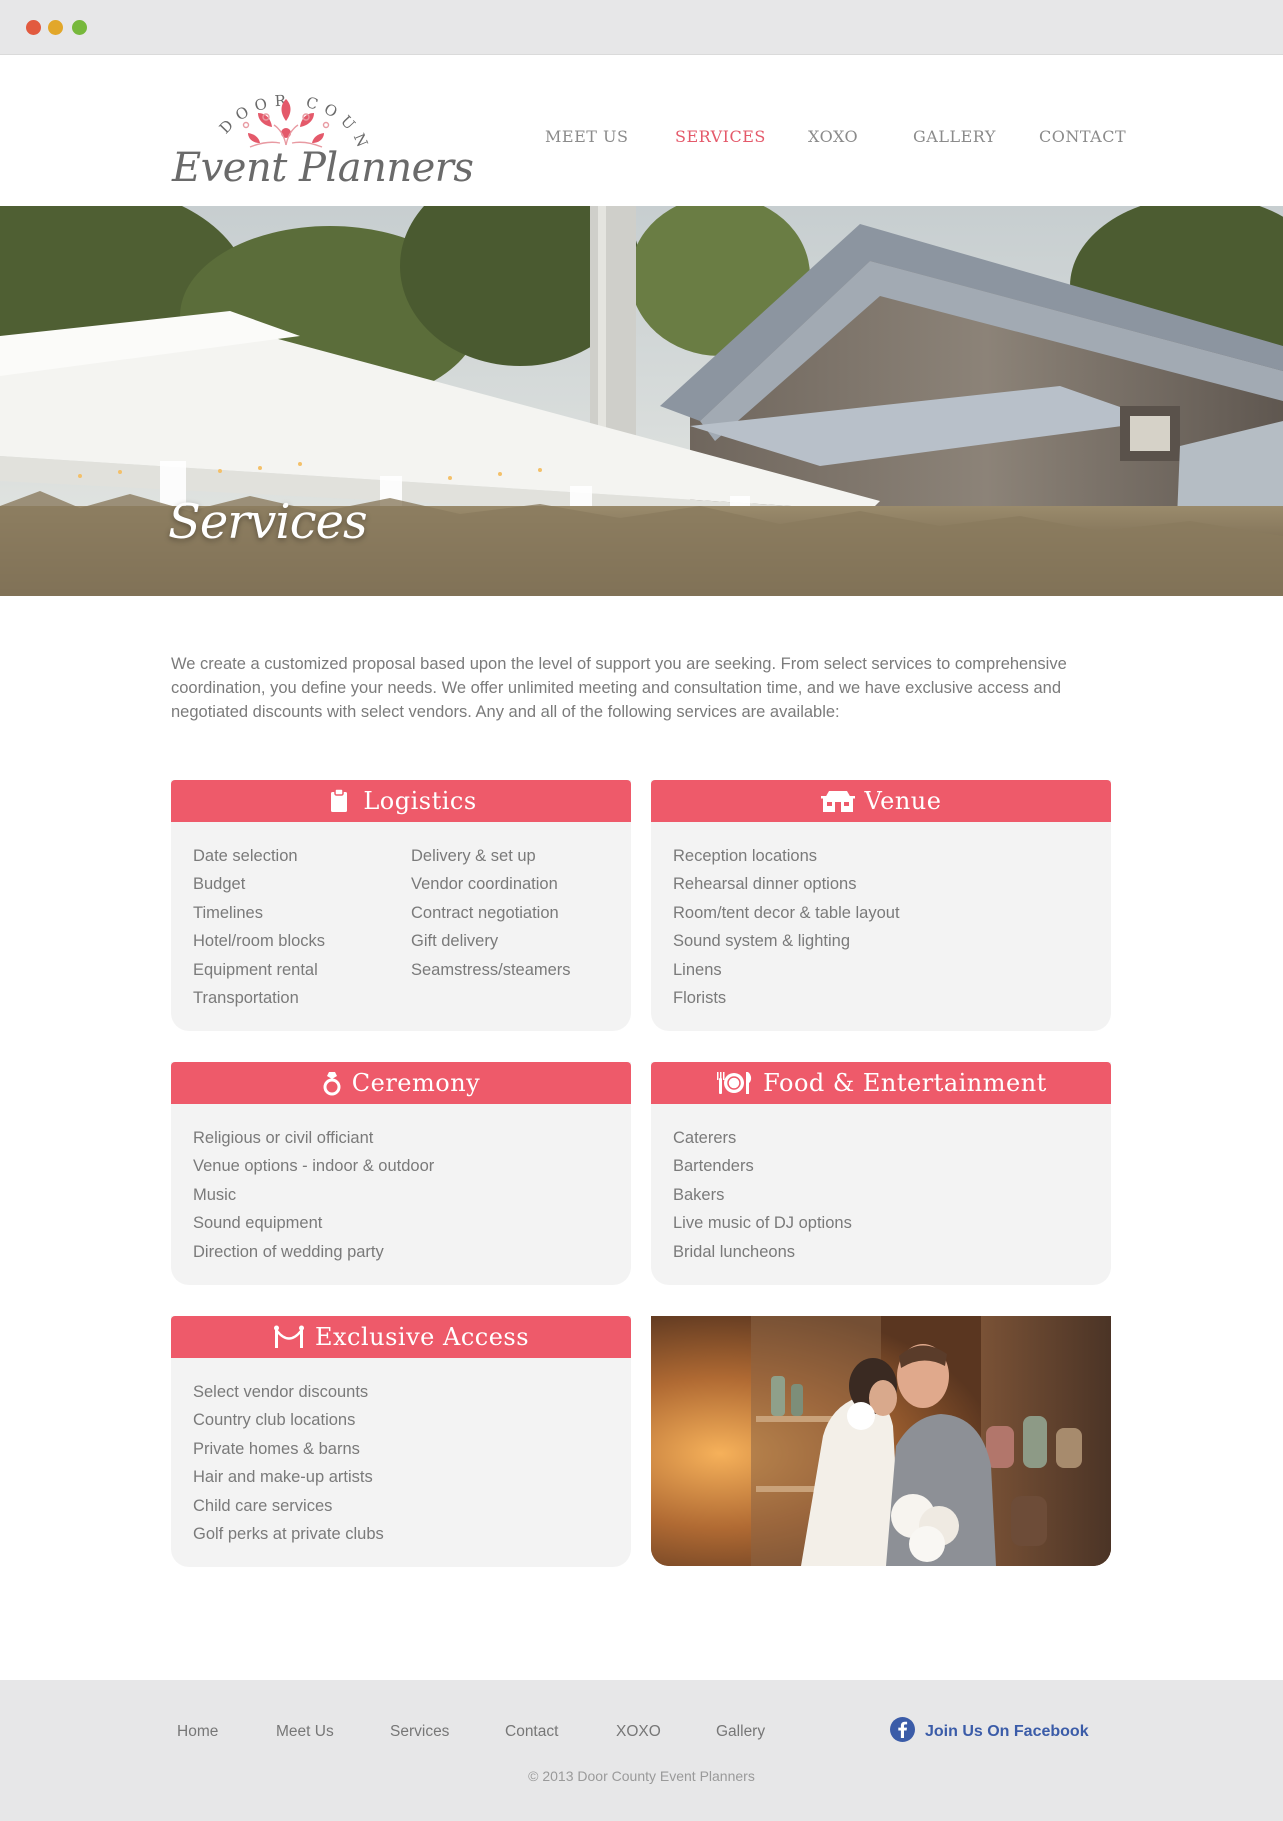 The height and width of the screenshot is (1821, 1283). What do you see at coordinates (833, 136) in the screenshot?
I see `nav-xoxo: XOXO` at bounding box center [833, 136].